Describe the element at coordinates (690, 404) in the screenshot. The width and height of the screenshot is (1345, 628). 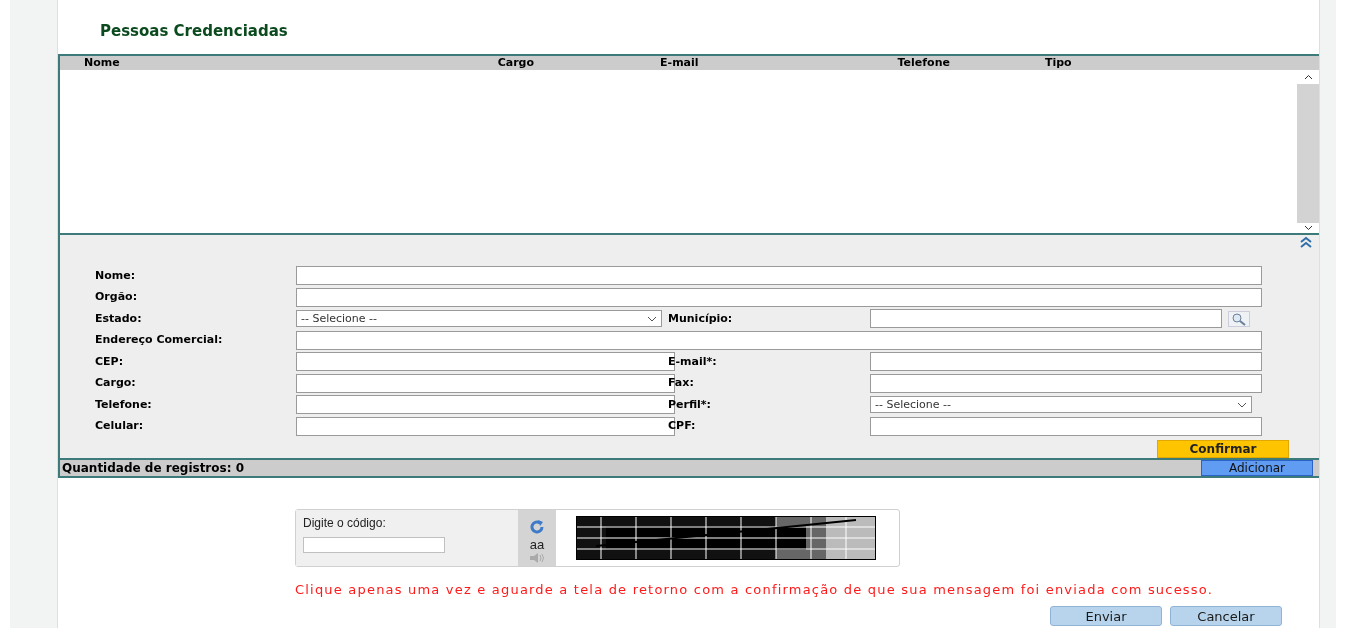
I see `field-label: Perfil*:` at that location.